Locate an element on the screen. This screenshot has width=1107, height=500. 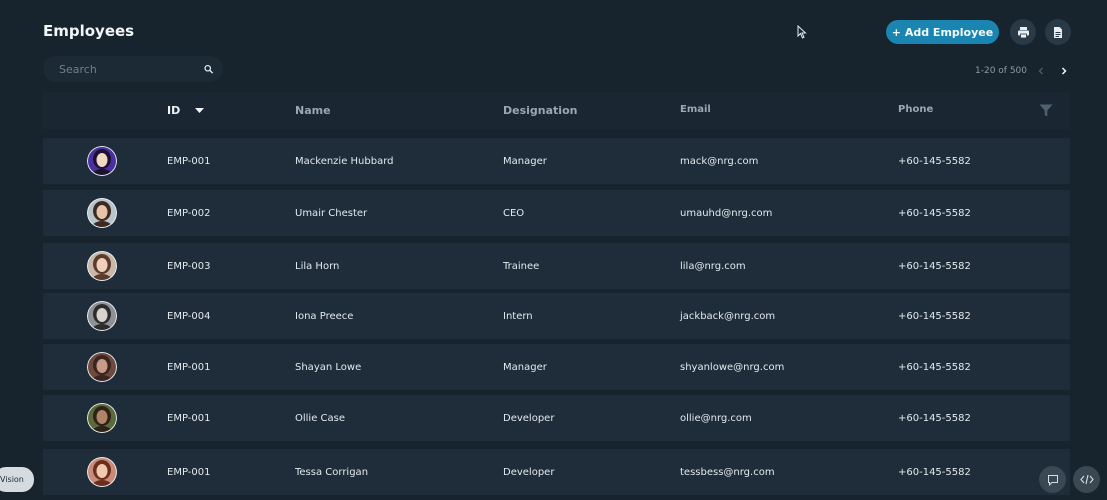
column-header-id: ID is located at coordinates (186, 110).